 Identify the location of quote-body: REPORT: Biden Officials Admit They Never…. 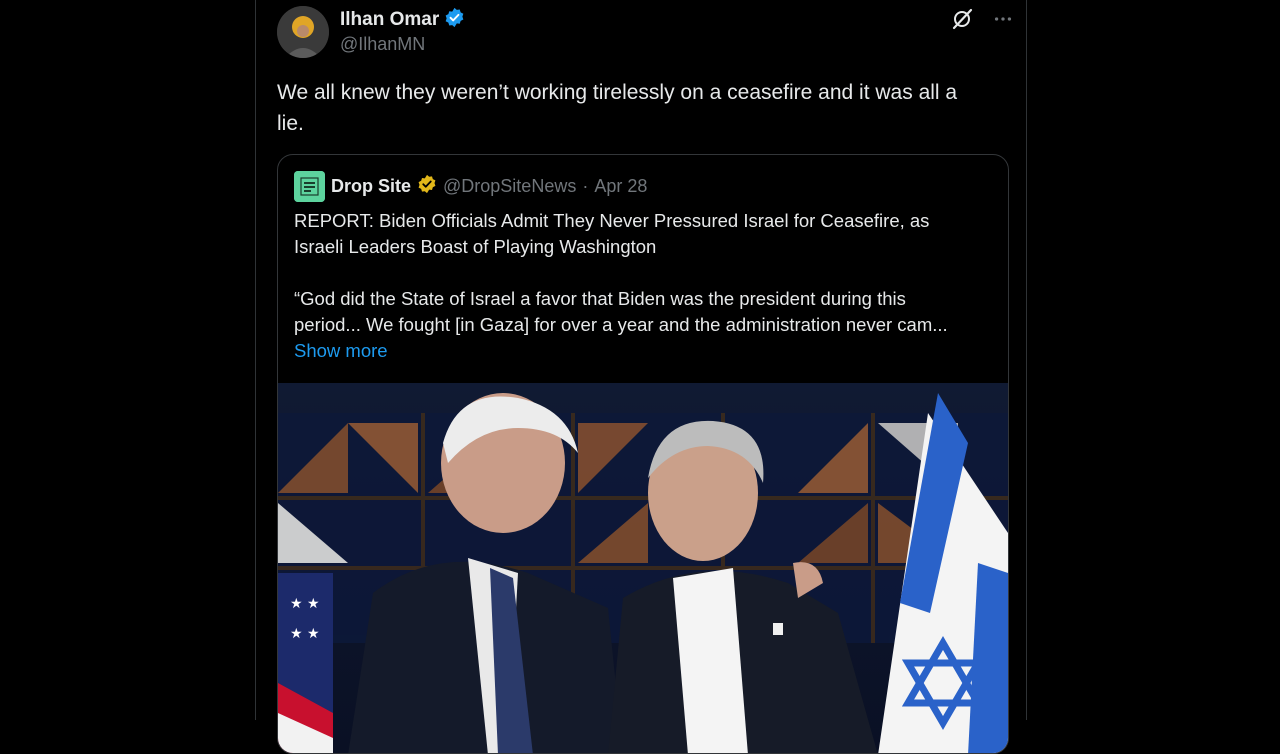
(644, 286).